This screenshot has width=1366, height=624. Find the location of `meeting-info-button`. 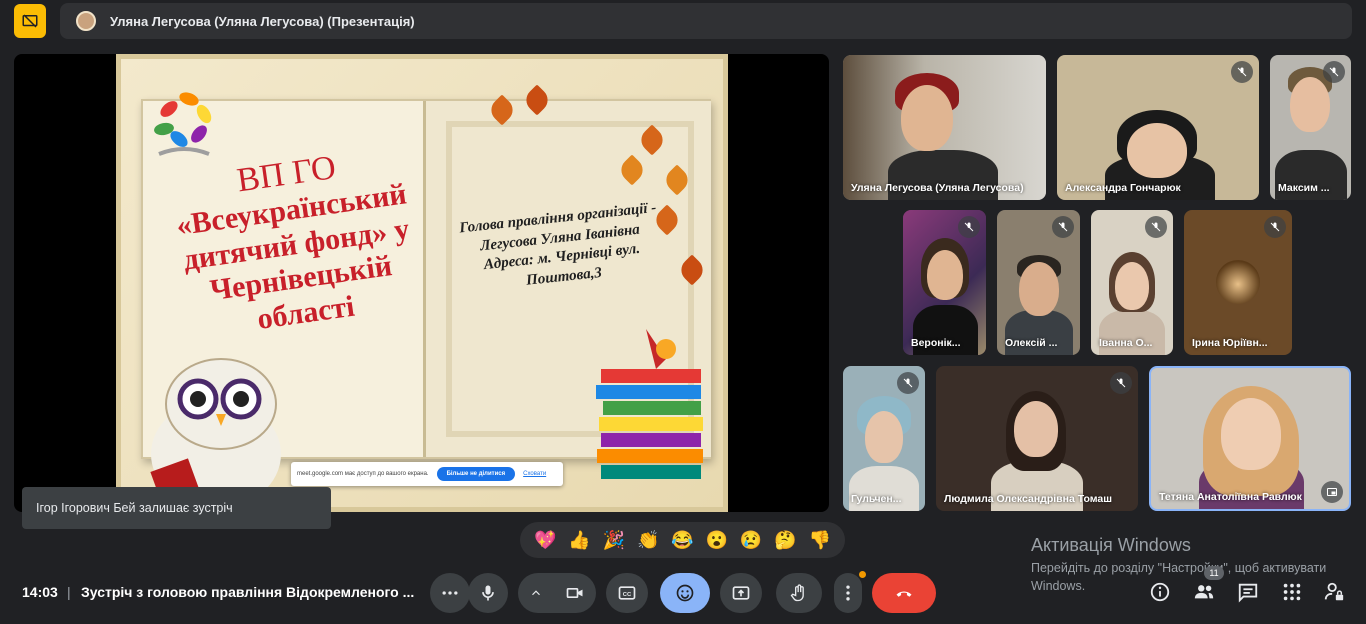

meeting-info-button is located at coordinates (1160, 592).